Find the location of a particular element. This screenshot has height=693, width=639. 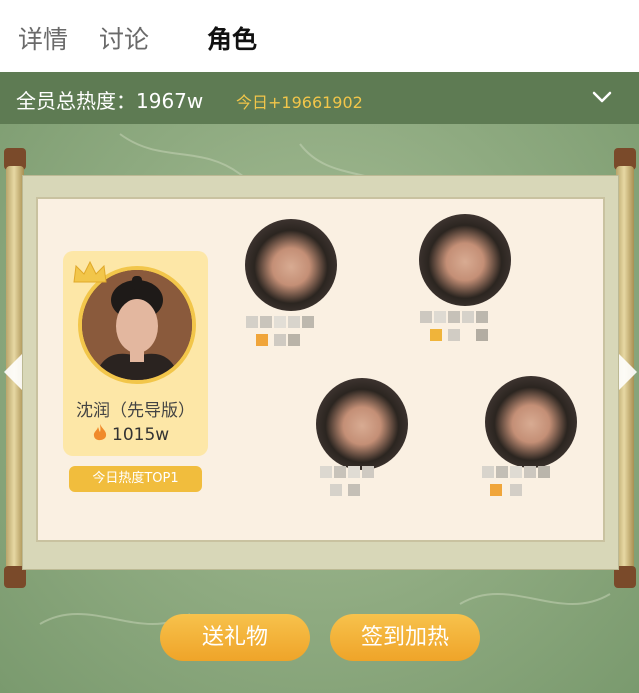

total-heat-text: 全员总热度：1967w is located at coordinates (109, 99).